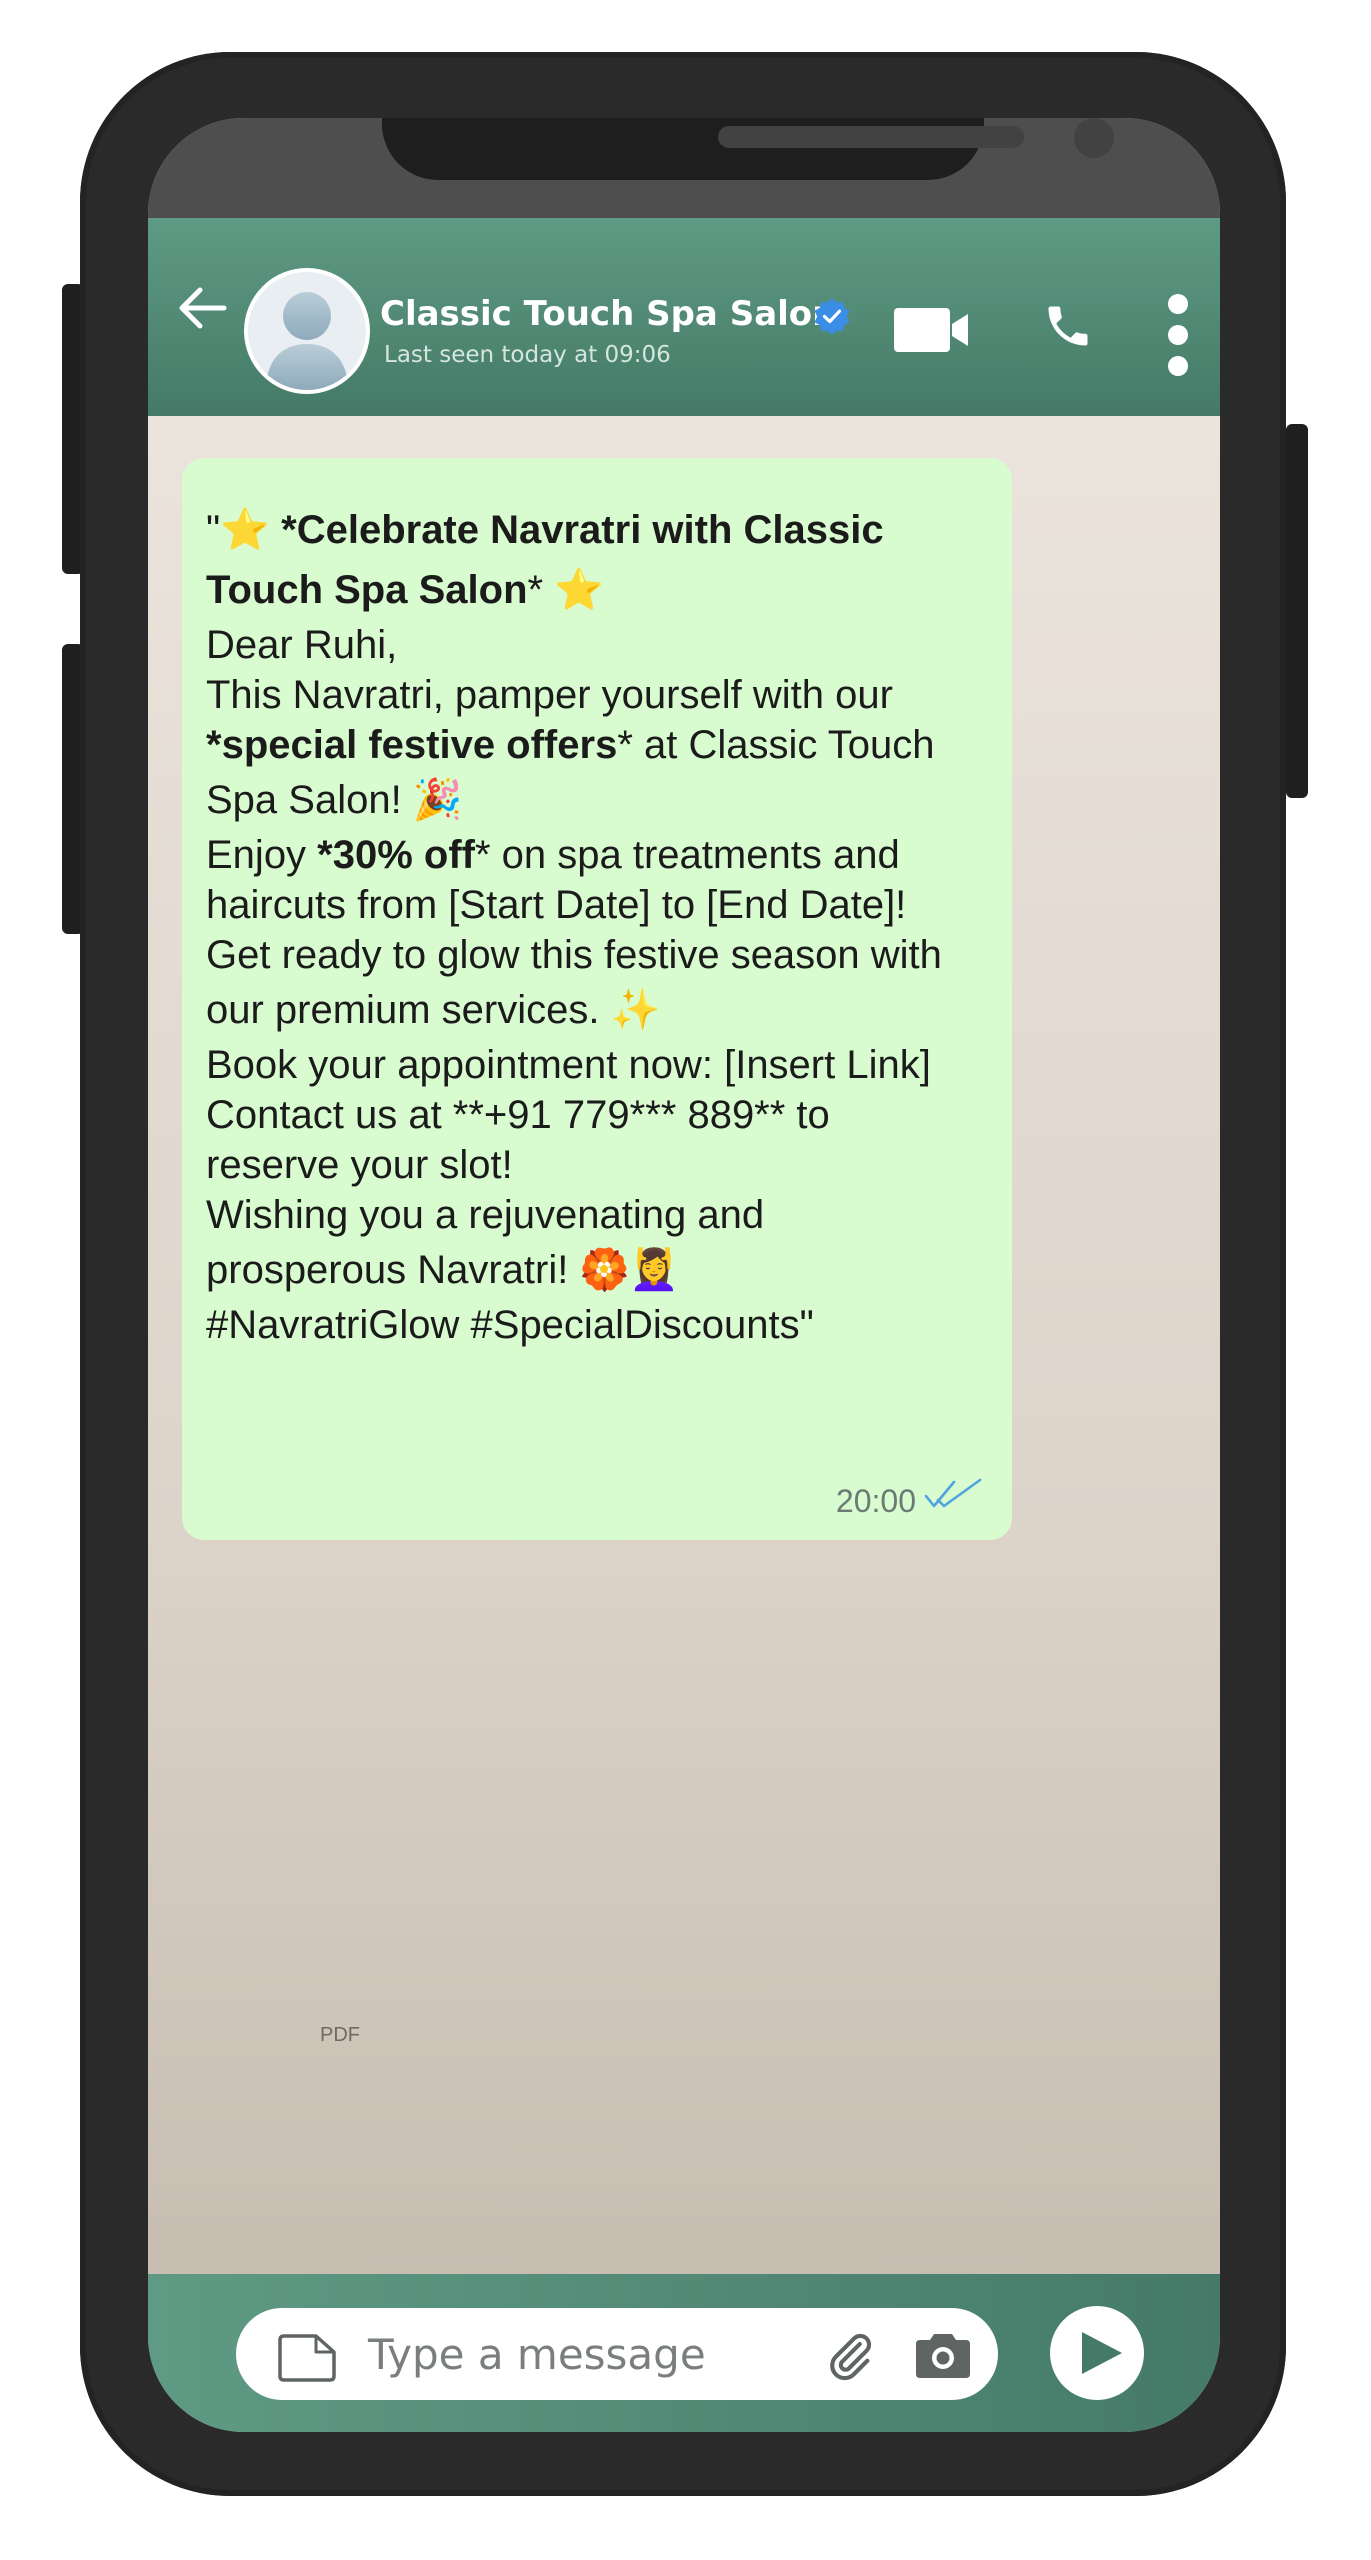 The width and height of the screenshot is (1371, 2560). Describe the element at coordinates (597, 645) in the screenshot. I see `message-line: Dear Ruhi,` at that location.